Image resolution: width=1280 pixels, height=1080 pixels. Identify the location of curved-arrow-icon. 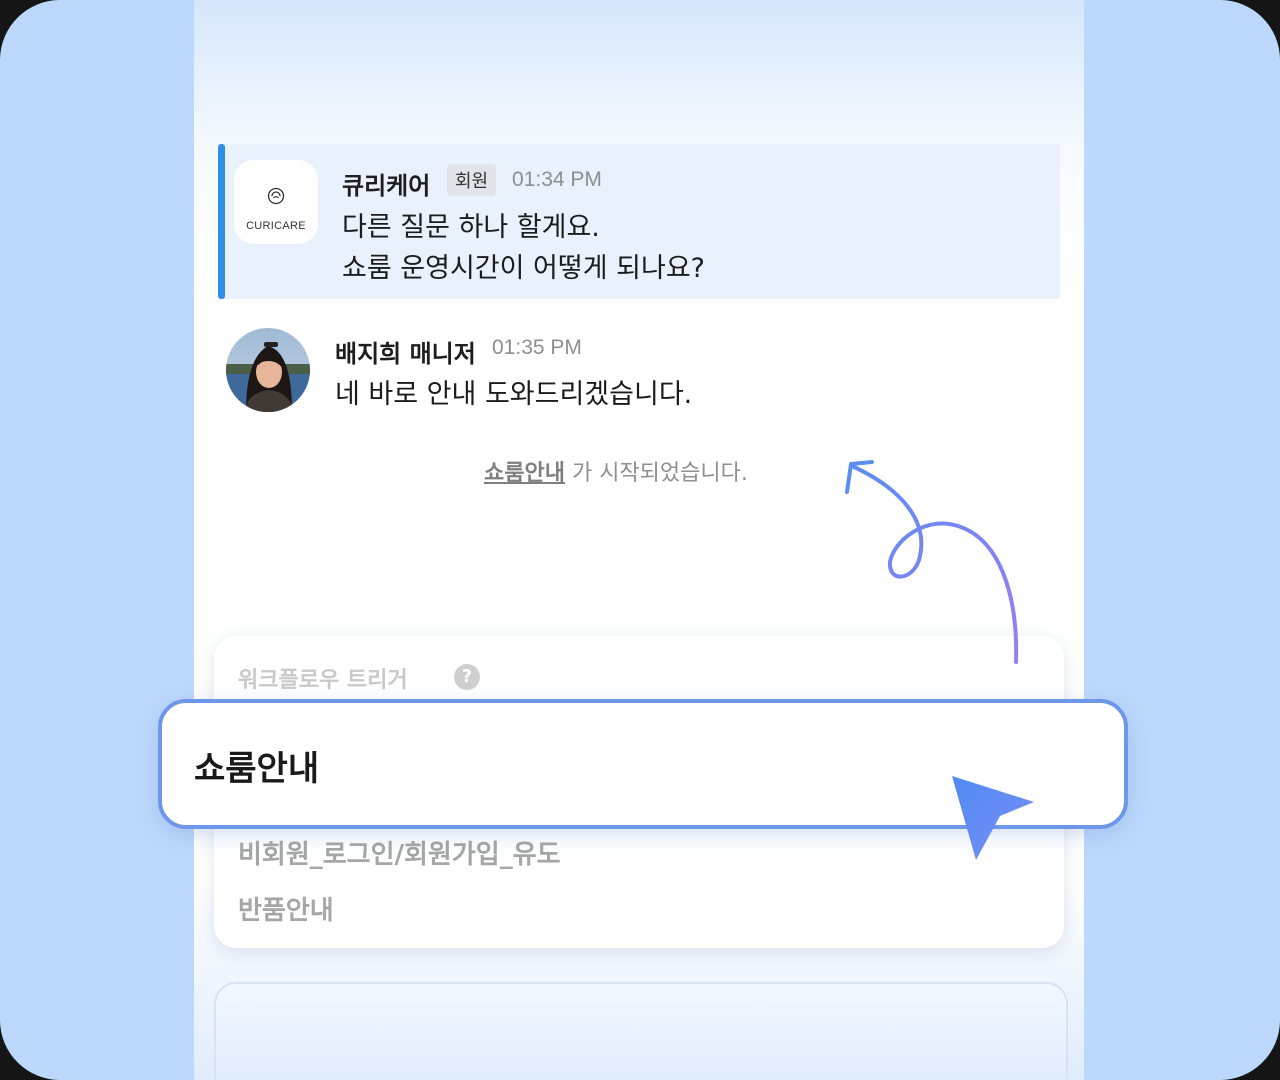
(939, 660).